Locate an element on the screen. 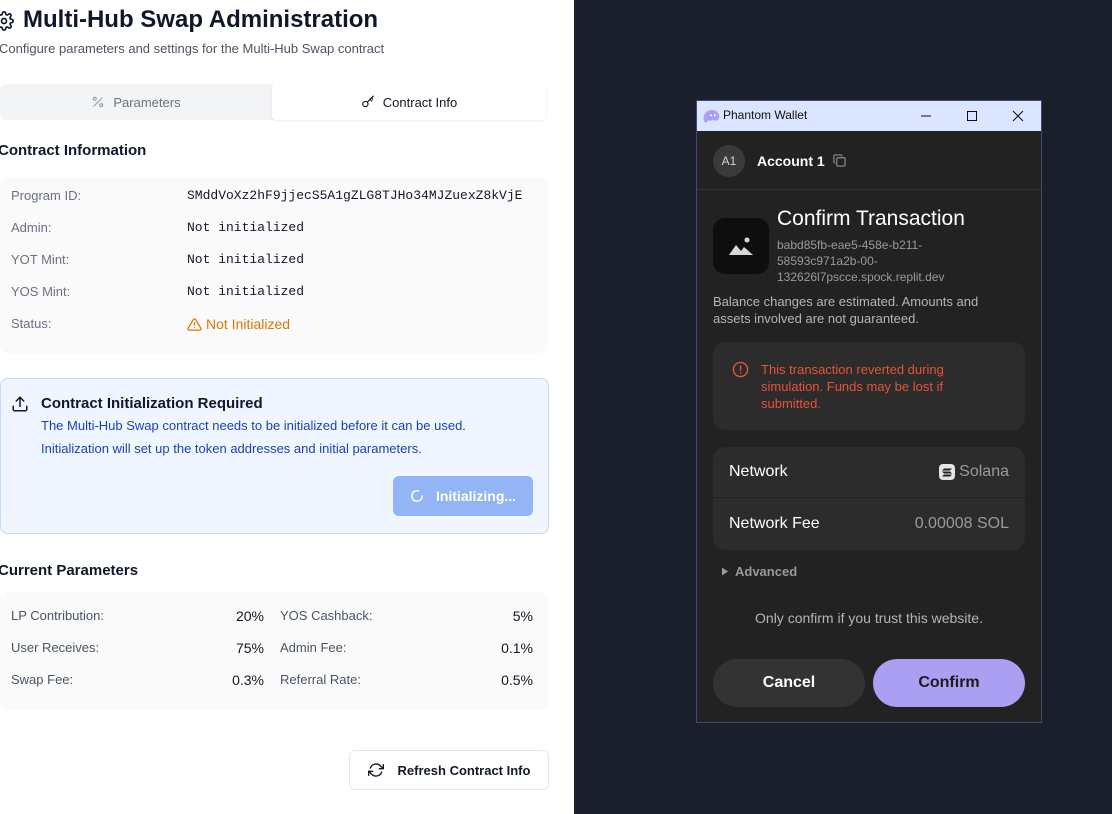  key-icon is located at coordinates (367, 101).